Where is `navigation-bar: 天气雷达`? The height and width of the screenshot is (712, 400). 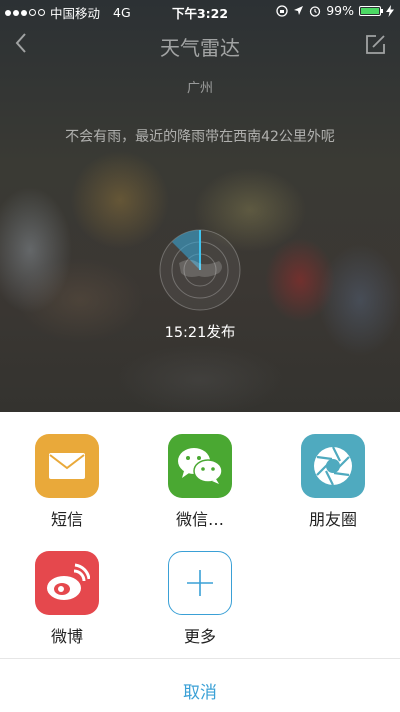
navigation-bar: 天气雷达 is located at coordinates (200, 45).